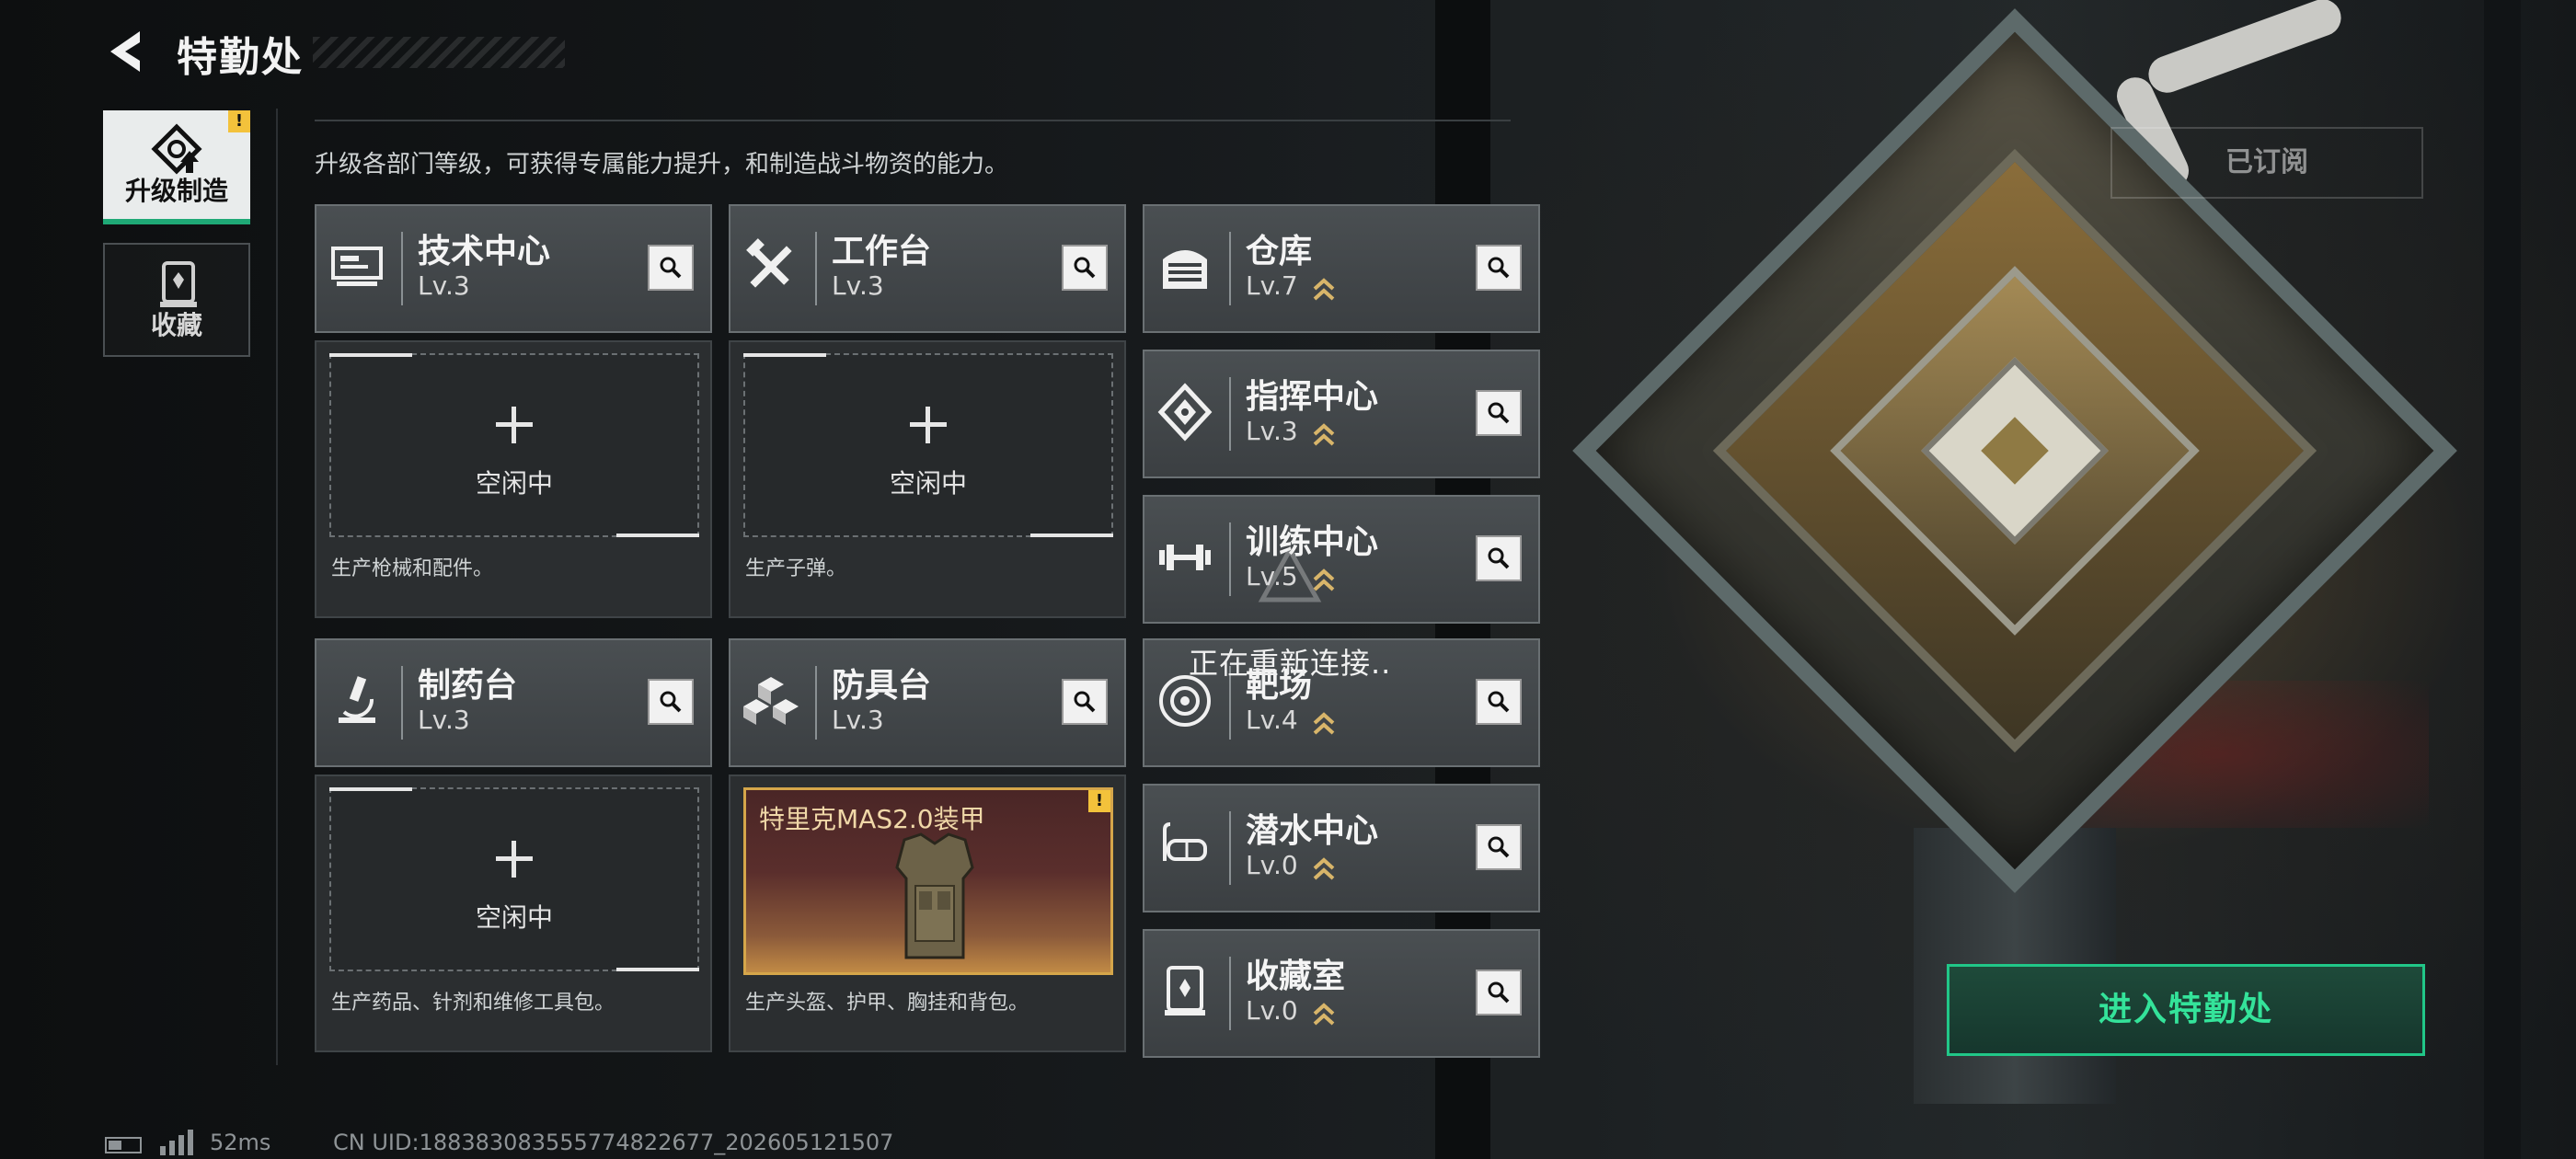 This screenshot has height=1159, width=2576. I want to click on facility-name: 工作台, so click(882, 251).